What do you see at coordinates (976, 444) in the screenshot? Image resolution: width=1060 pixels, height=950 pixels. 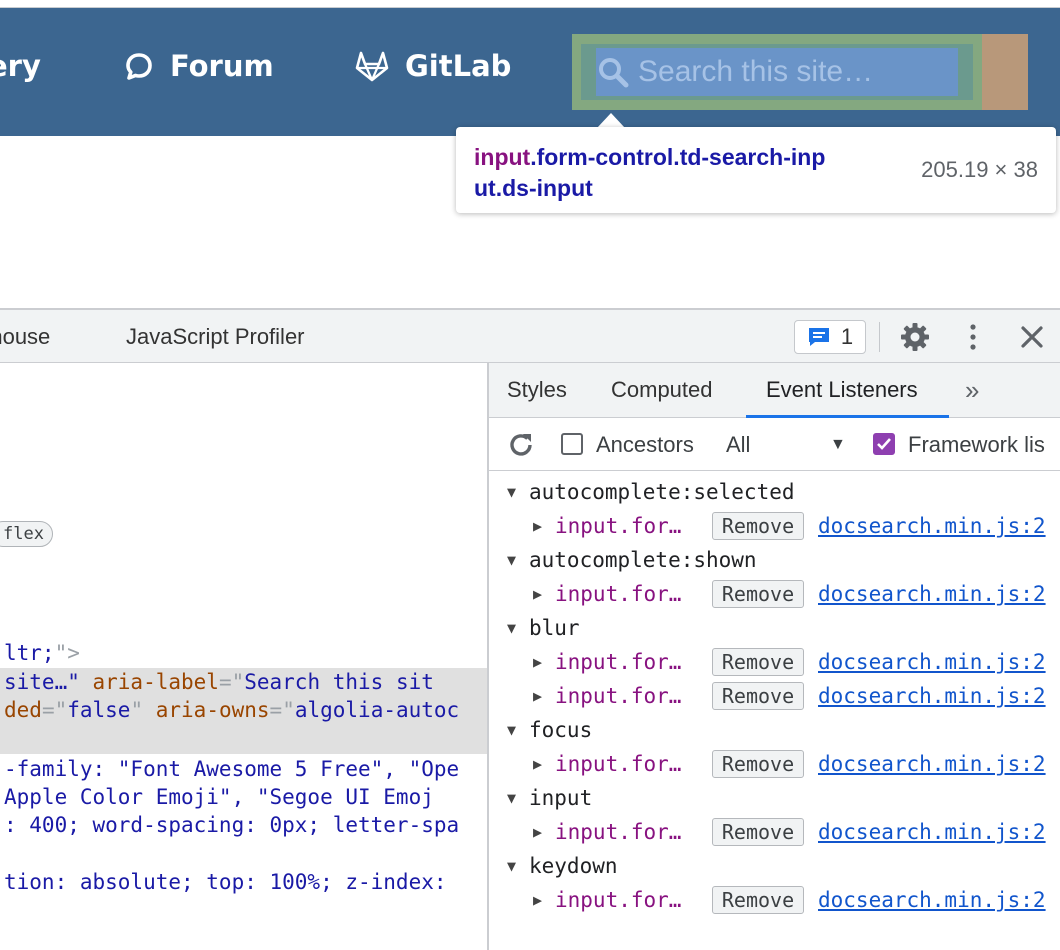 I see `framework-listeners-label: Framework lis` at bounding box center [976, 444].